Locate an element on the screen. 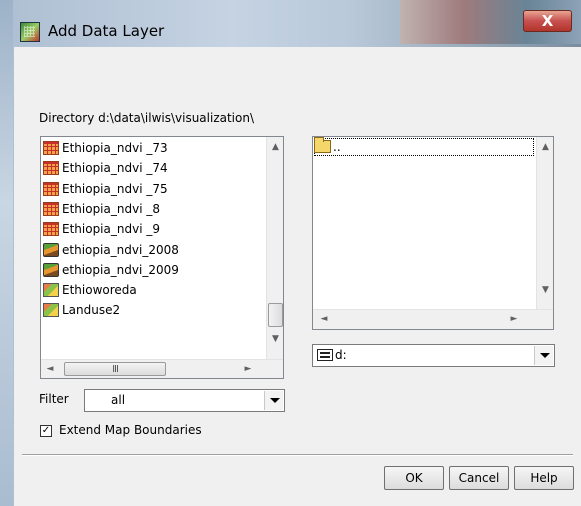 This screenshot has width=581, height=506. grip-icon: III is located at coordinates (115, 369).